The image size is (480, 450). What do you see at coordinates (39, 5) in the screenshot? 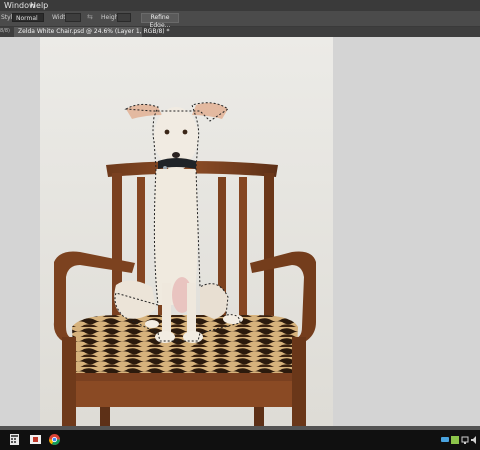
I see `menu-help: Help` at bounding box center [39, 5].